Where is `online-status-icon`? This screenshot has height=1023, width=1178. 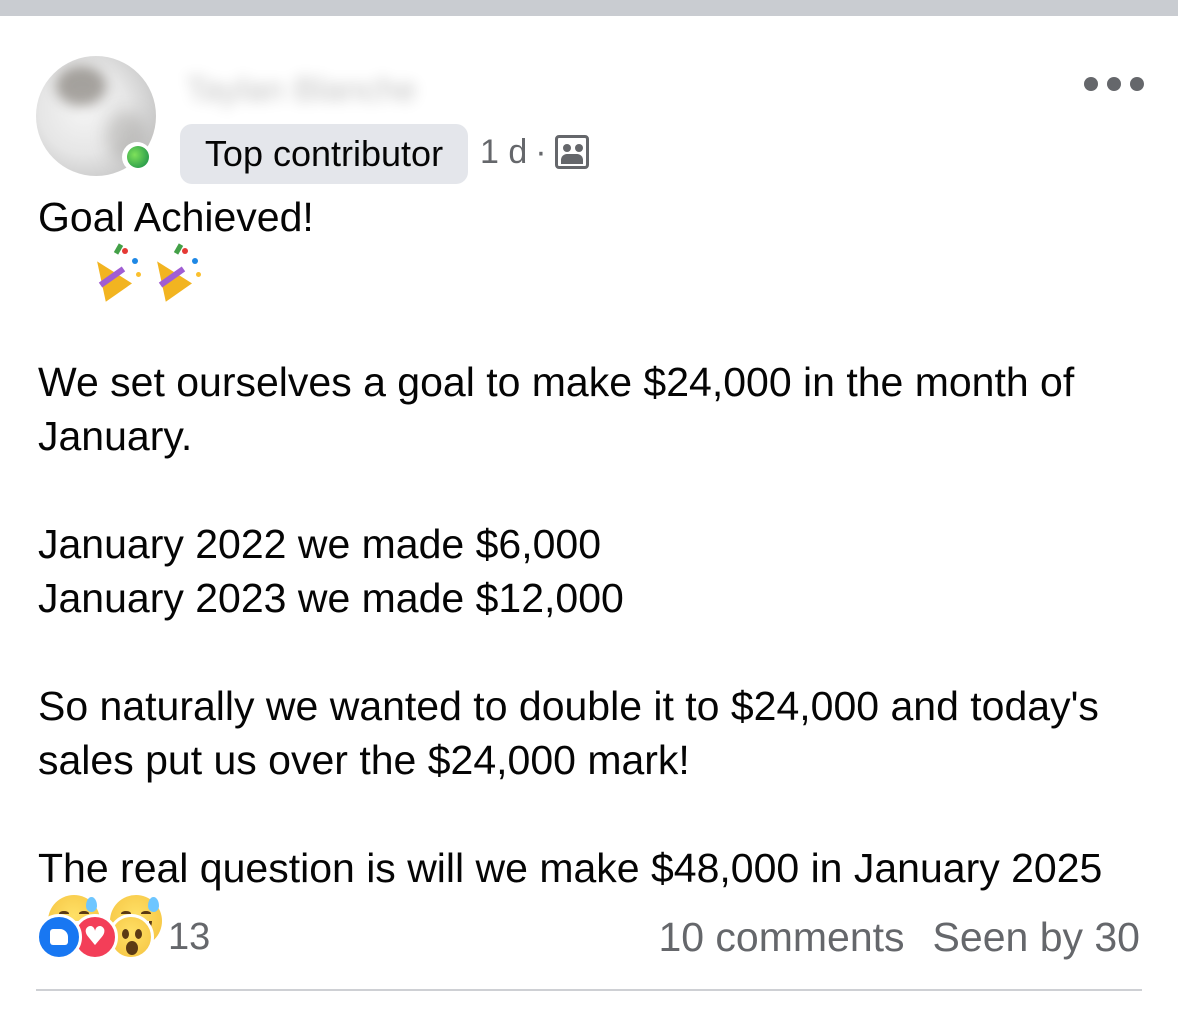
online-status-icon is located at coordinates (138, 157).